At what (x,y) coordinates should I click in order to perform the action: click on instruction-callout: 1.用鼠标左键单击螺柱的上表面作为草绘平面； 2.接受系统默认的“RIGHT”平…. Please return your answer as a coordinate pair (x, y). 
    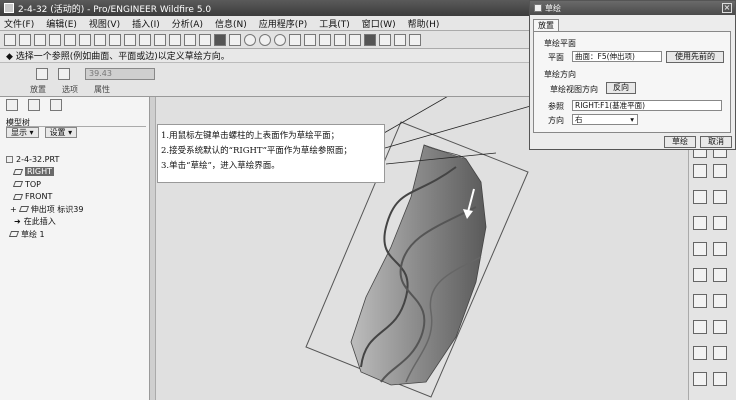
    Looking at the image, I should click on (271, 153).